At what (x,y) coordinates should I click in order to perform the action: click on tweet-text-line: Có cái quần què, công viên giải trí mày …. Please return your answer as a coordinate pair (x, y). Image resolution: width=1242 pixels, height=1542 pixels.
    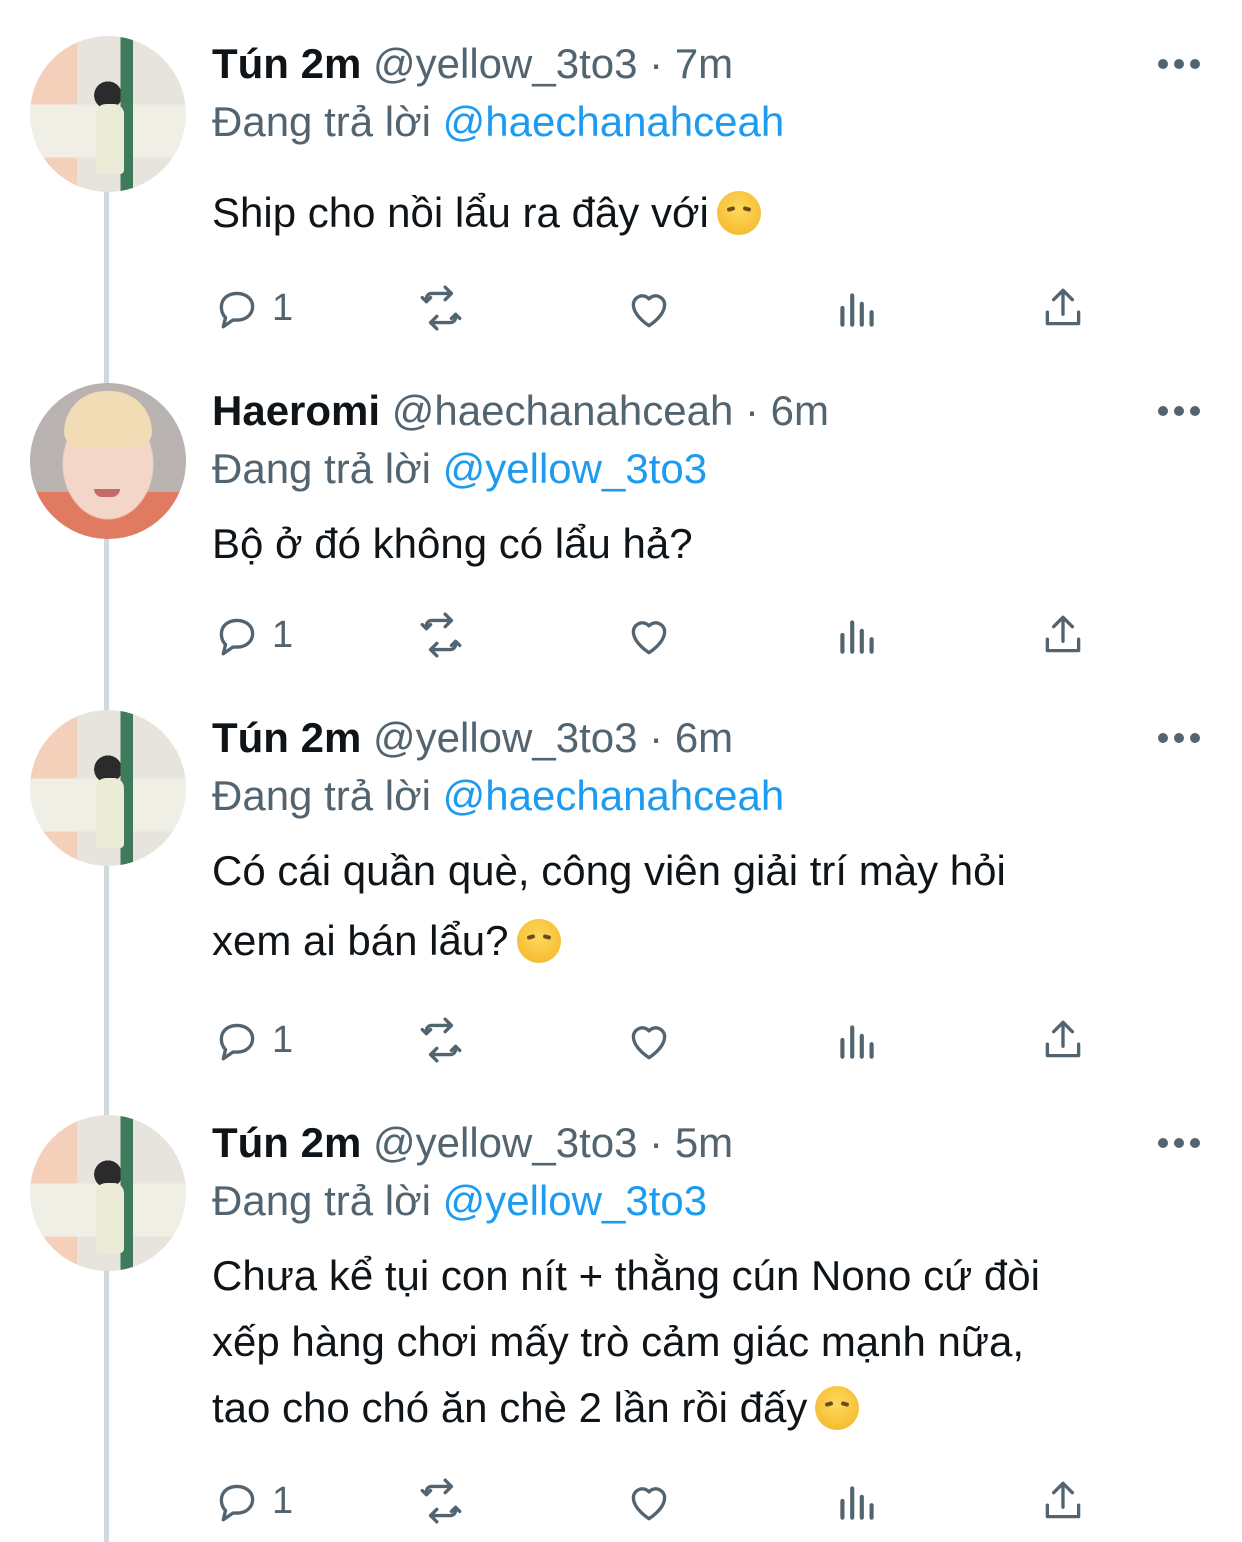
    Looking at the image, I should click on (609, 870).